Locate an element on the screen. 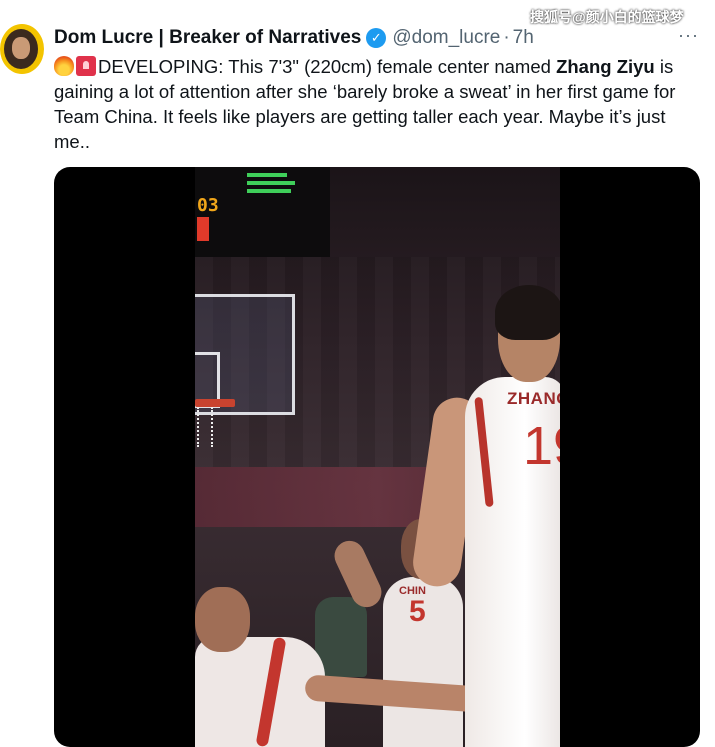  avatar-face is located at coordinates (21, 48).